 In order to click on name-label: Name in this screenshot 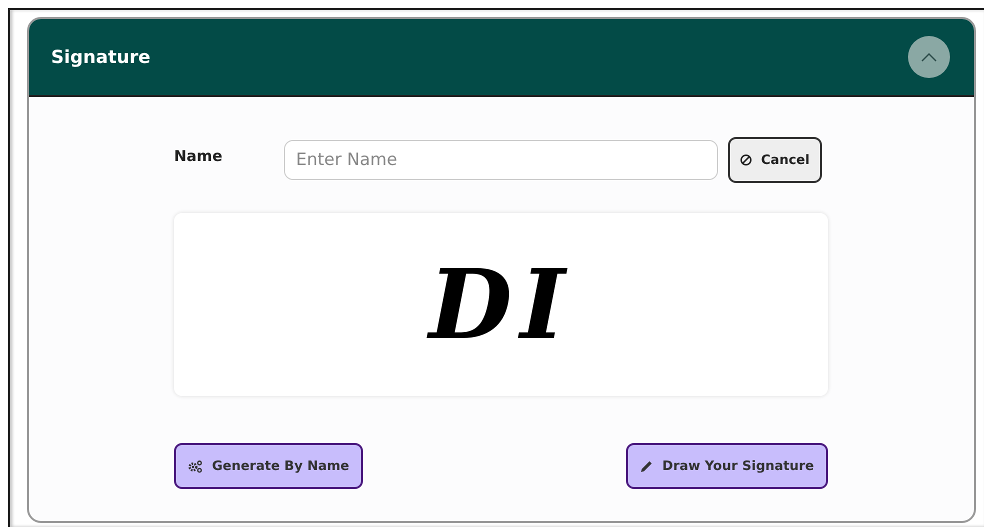, I will do `click(199, 156)`.